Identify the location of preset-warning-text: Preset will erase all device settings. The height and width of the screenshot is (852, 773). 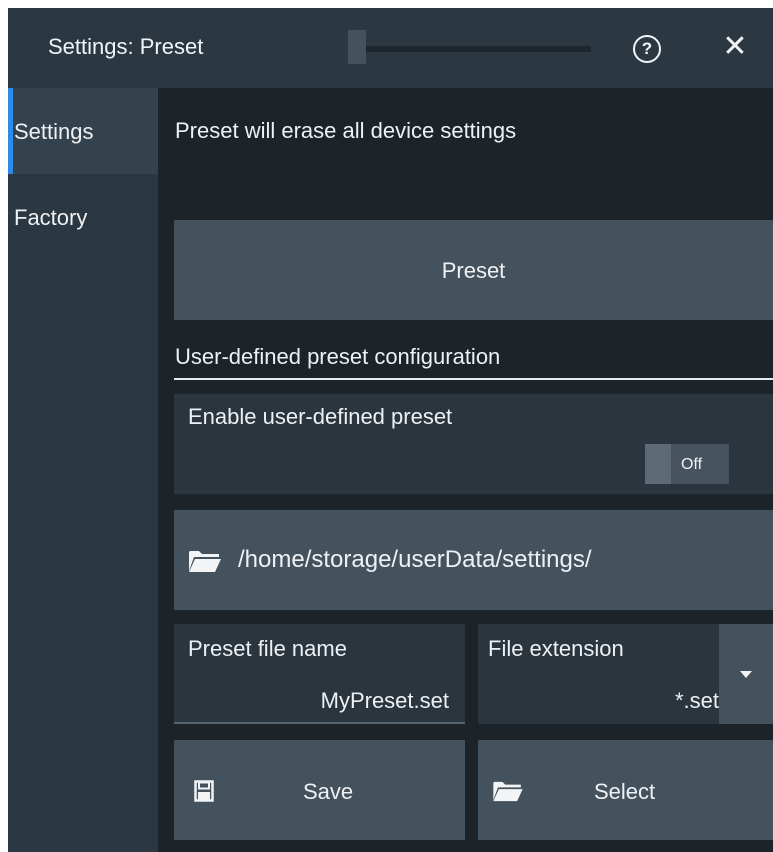
(346, 130).